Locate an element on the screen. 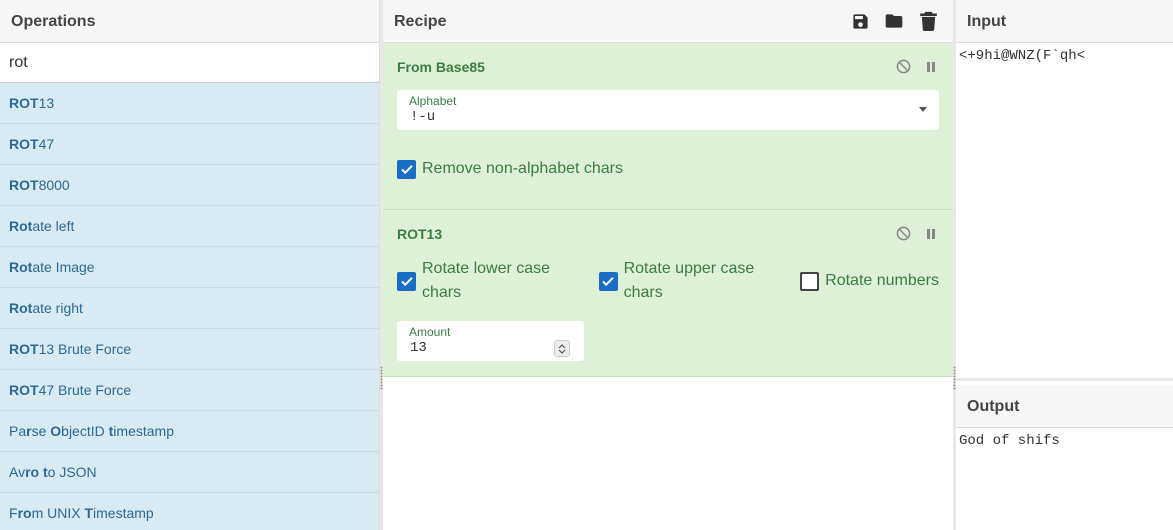 The height and width of the screenshot is (530, 1173). rotate-lower-checkbox is located at coordinates (406, 281).